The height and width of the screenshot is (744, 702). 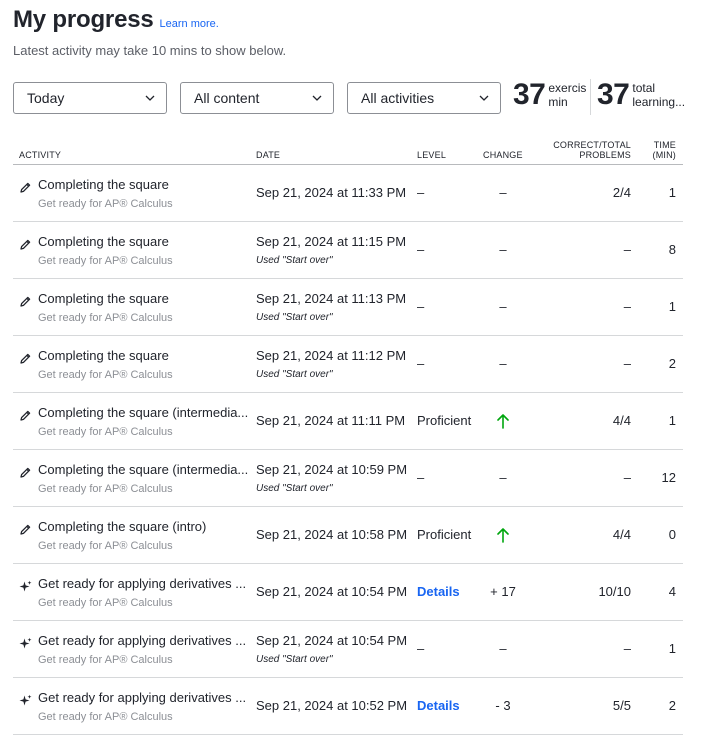 What do you see at coordinates (116, 20) in the screenshot?
I see `page-header: My progress Learn more.` at bounding box center [116, 20].